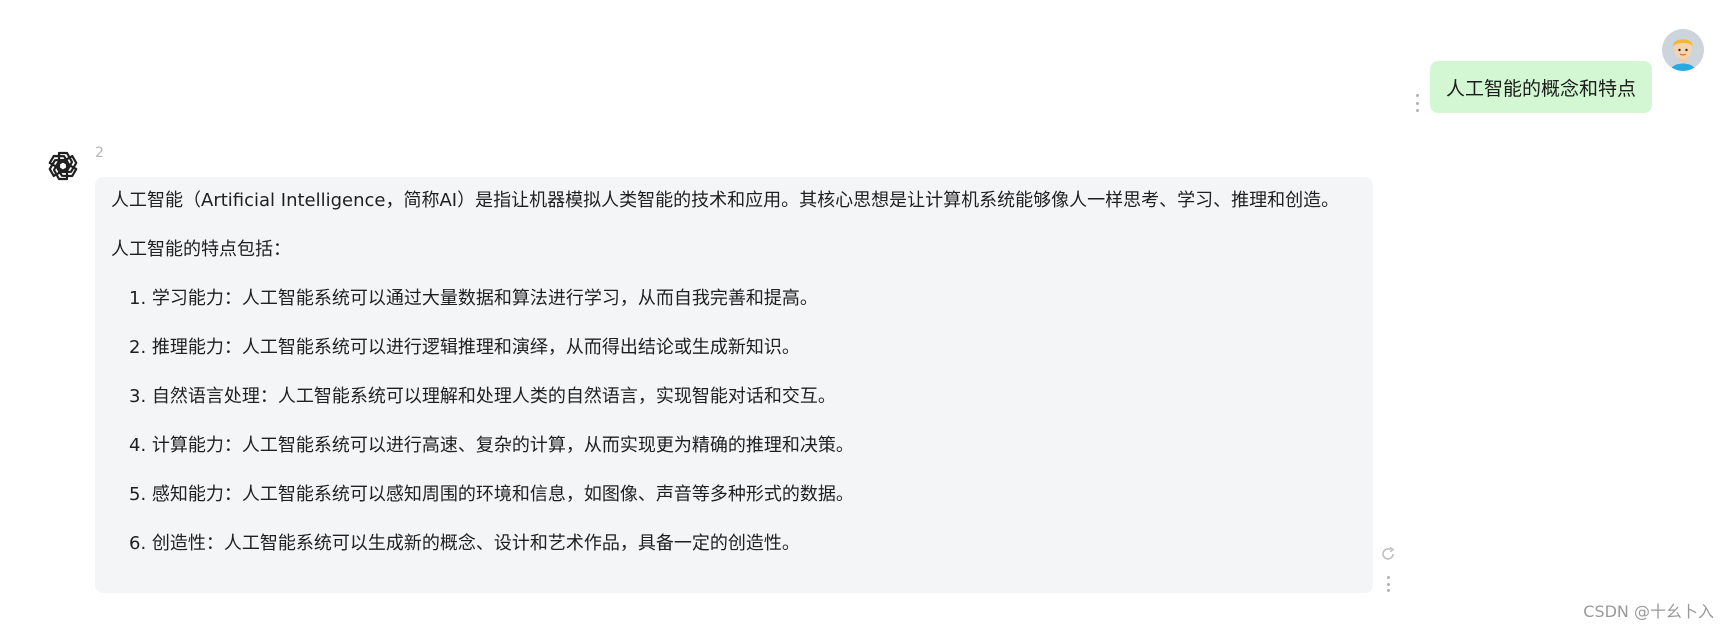 This screenshot has width=1732, height=627. I want to click on user-message-bubble: 人工智能的概念和特点, so click(1540, 87).